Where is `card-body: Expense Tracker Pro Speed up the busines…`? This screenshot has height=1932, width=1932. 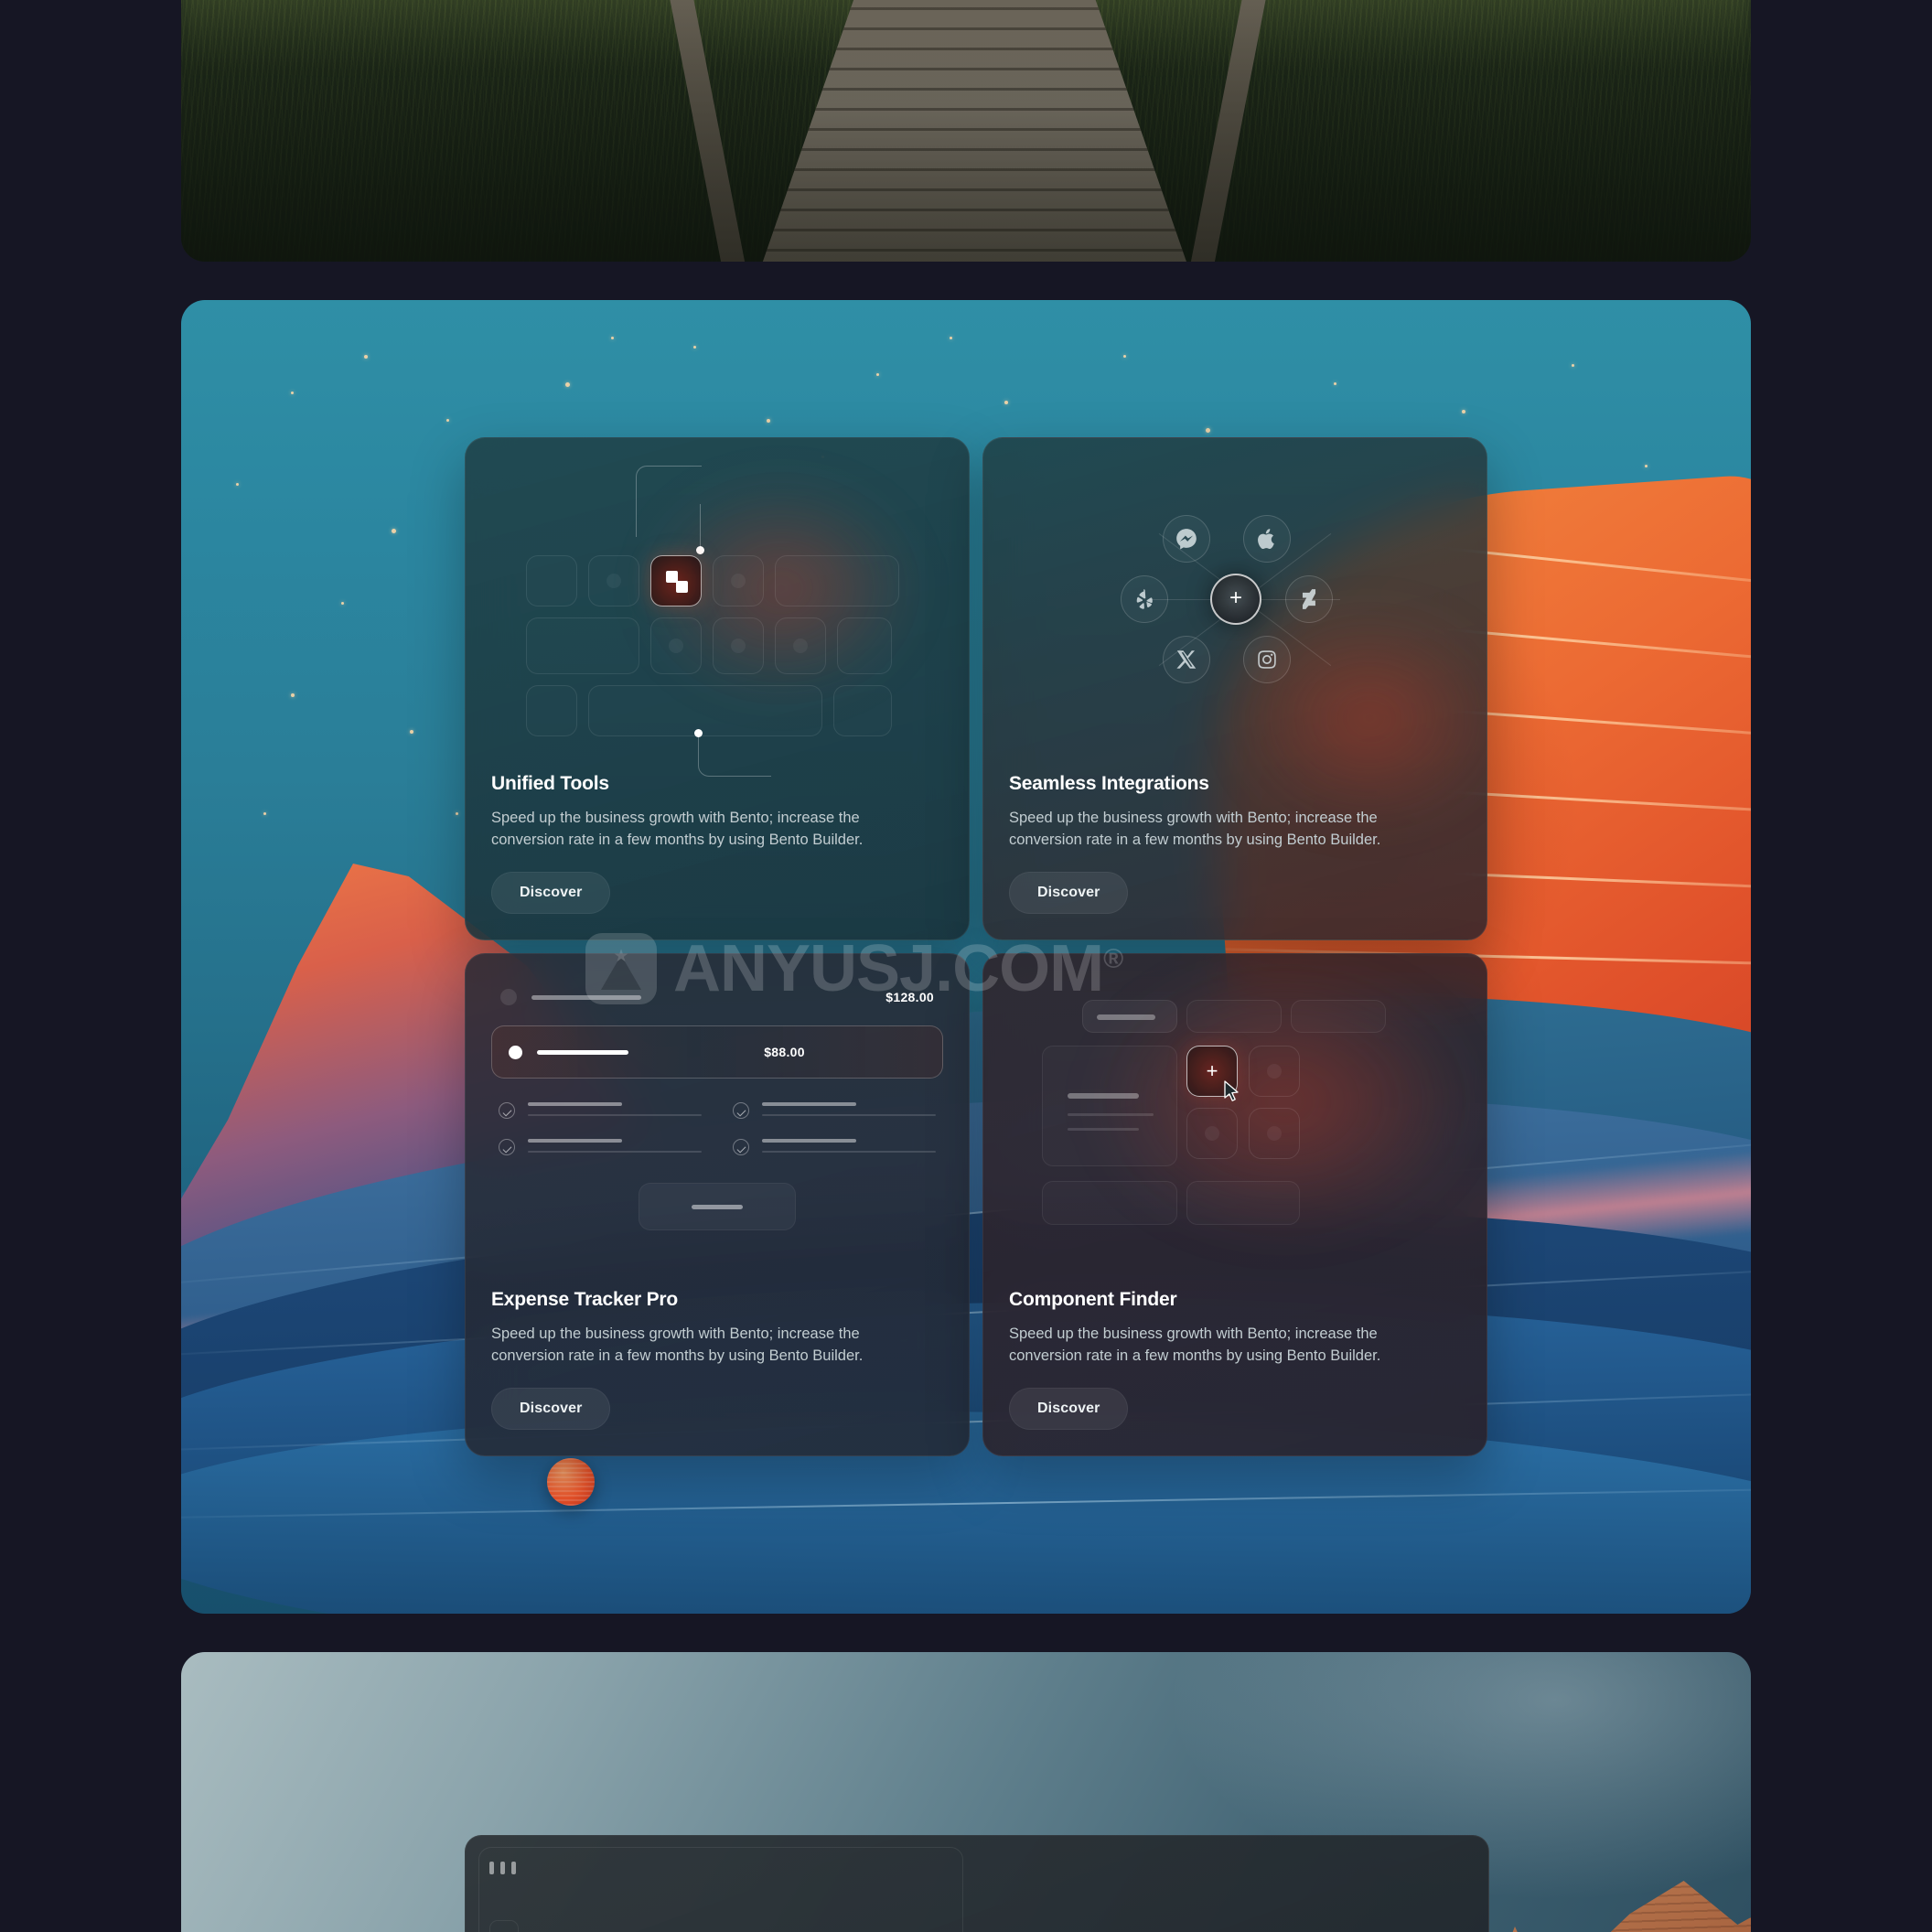 card-body: Expense Tracker Pro Speed up the busines… is located at coordinates (717, 1359).